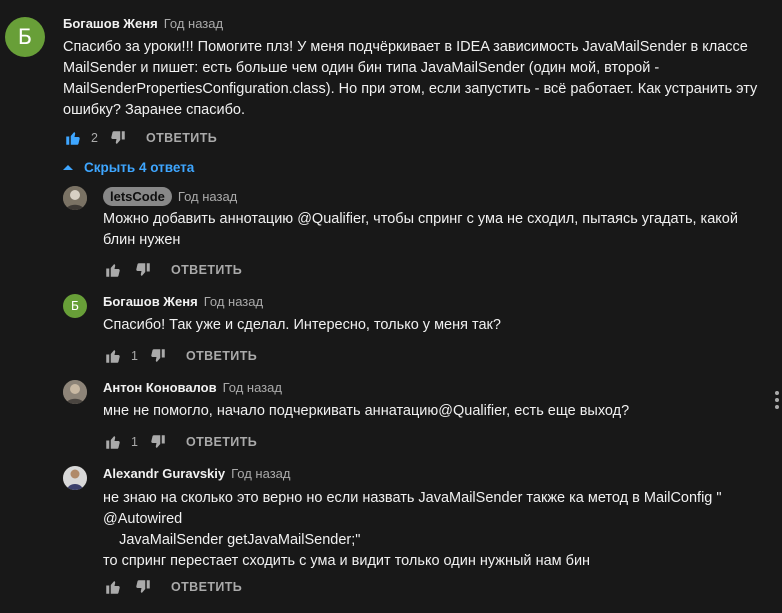 This screenshot has height=613, width=782. I want to click on hide-replies-button: Скрыть 4 ответа, so click(128, 167).